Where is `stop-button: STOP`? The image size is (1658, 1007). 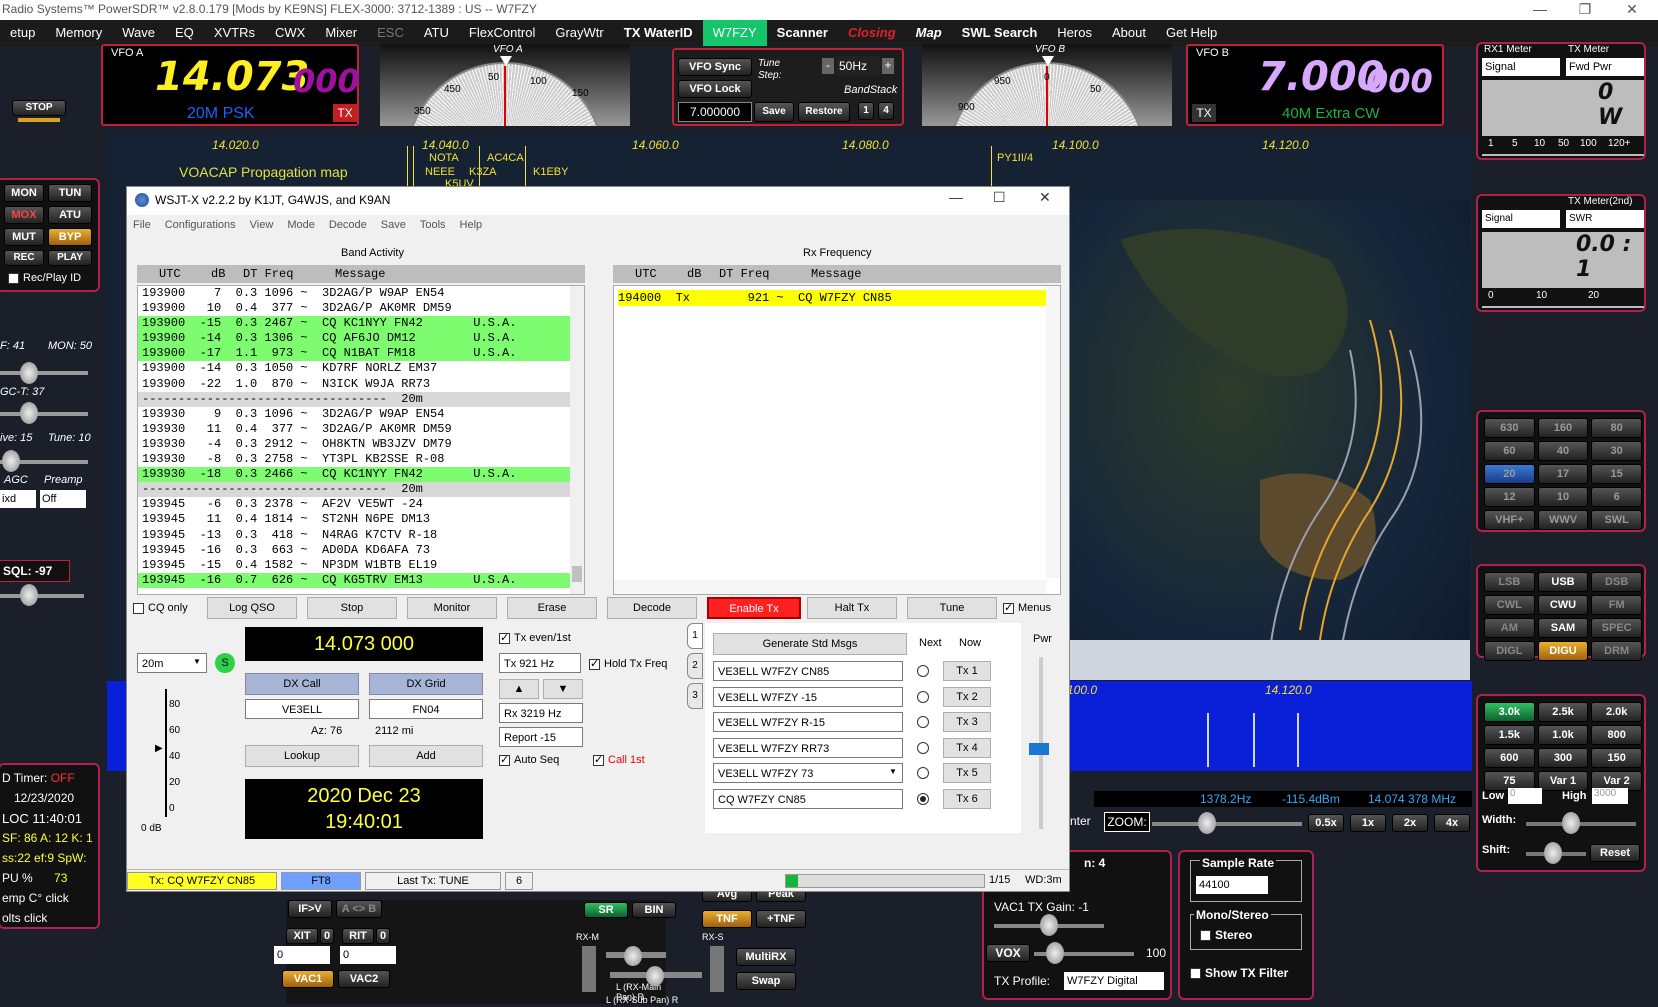 stop-button: STOP is located at coordinates (39, 108).